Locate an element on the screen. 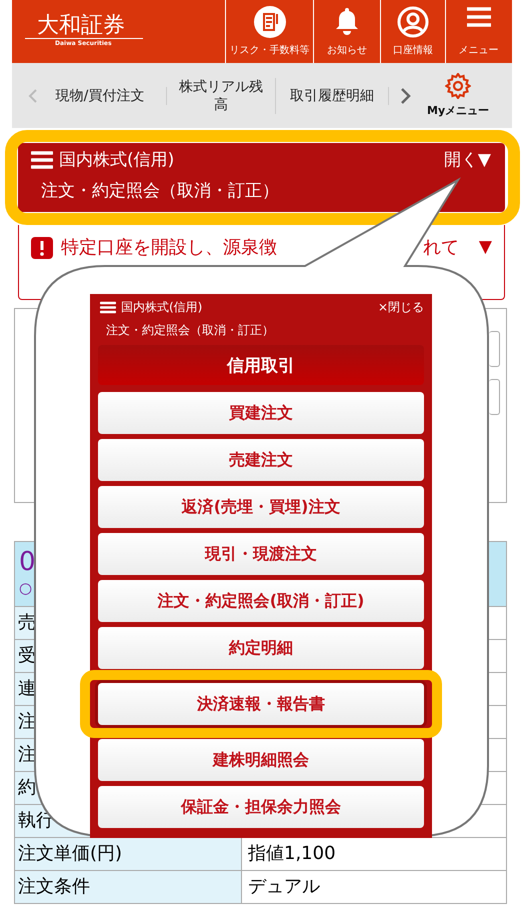 This screenshot has width=524, height=914. menu-subtitle: 注文・約定照会（取消・訂正） is located at coordinates (190, 330).